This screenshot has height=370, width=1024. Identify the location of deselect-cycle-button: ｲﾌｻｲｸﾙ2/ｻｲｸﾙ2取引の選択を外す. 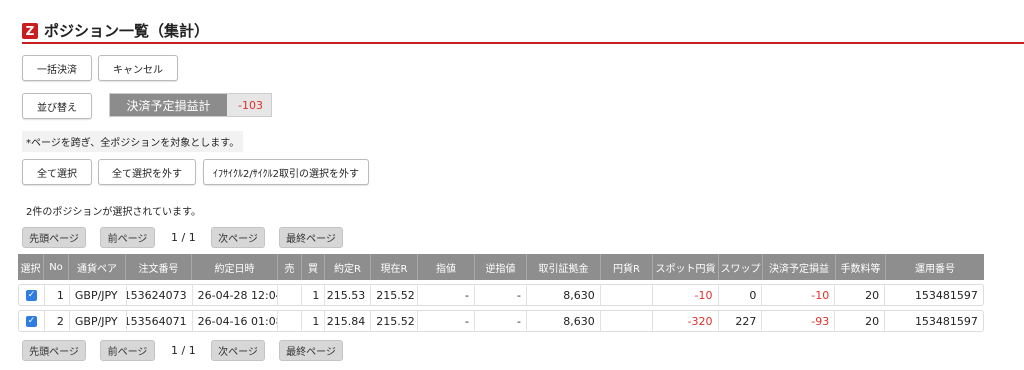
(286, 172).